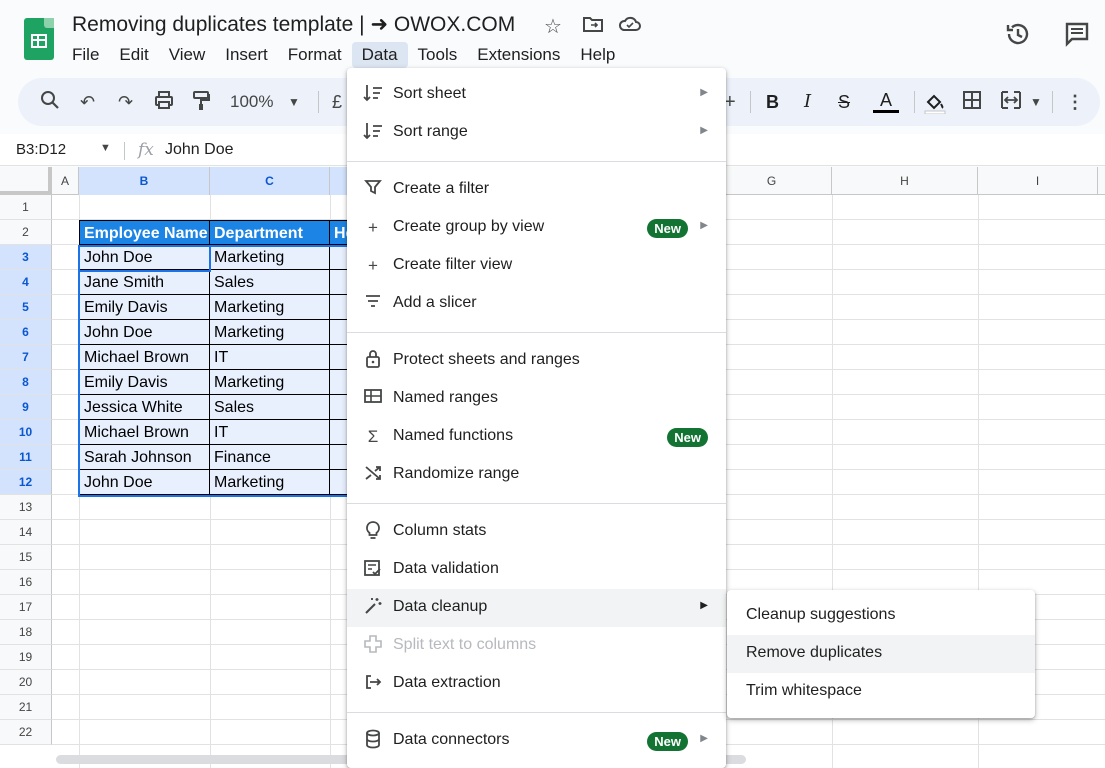  Describe the element at coordinates (26, 557) in the screenshot. I see `row-header-15: 15` at that location.